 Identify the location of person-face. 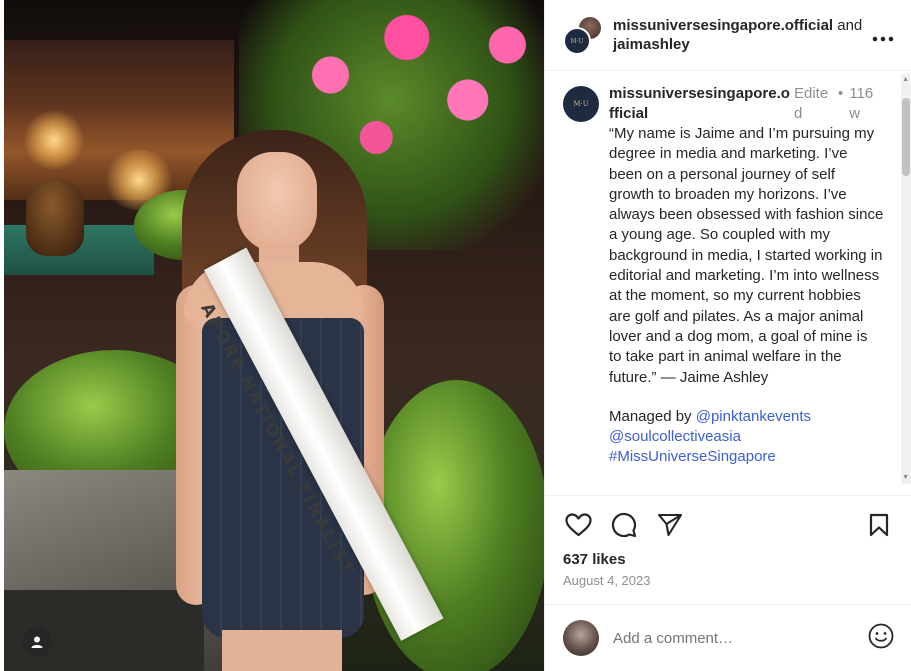
(277, 202).